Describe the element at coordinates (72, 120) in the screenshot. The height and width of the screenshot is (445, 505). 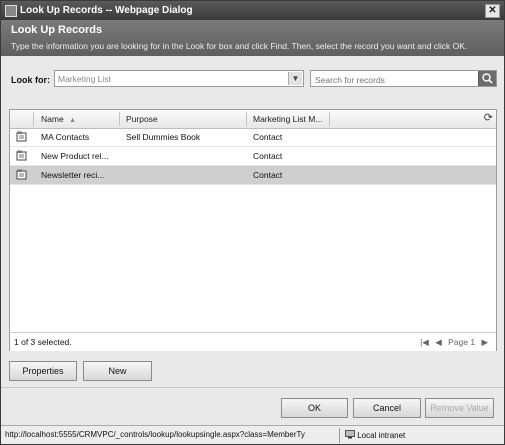
I see `sort-ascending-icon: ▲` at that location.